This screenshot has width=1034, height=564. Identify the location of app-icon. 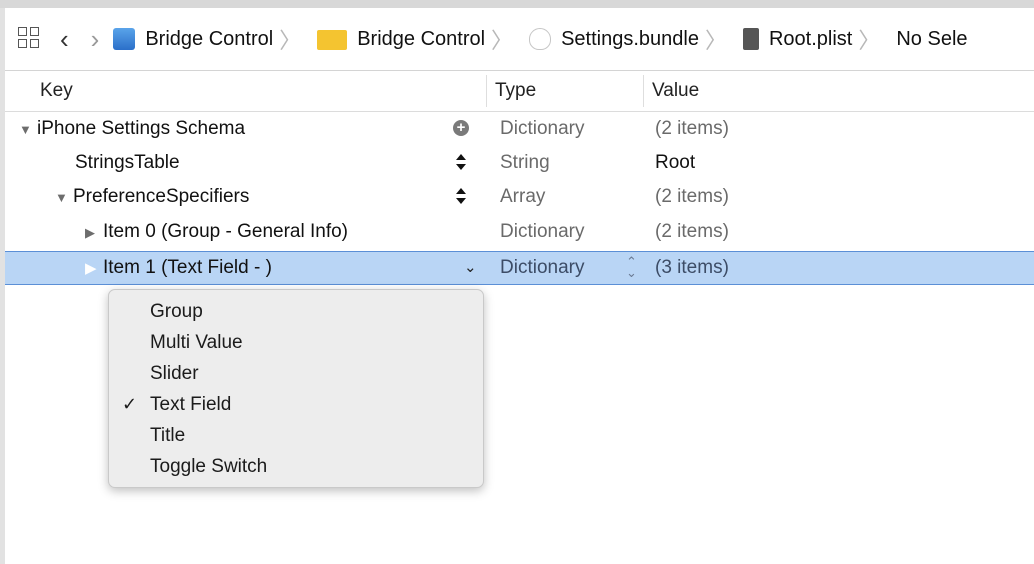
(124, 39).